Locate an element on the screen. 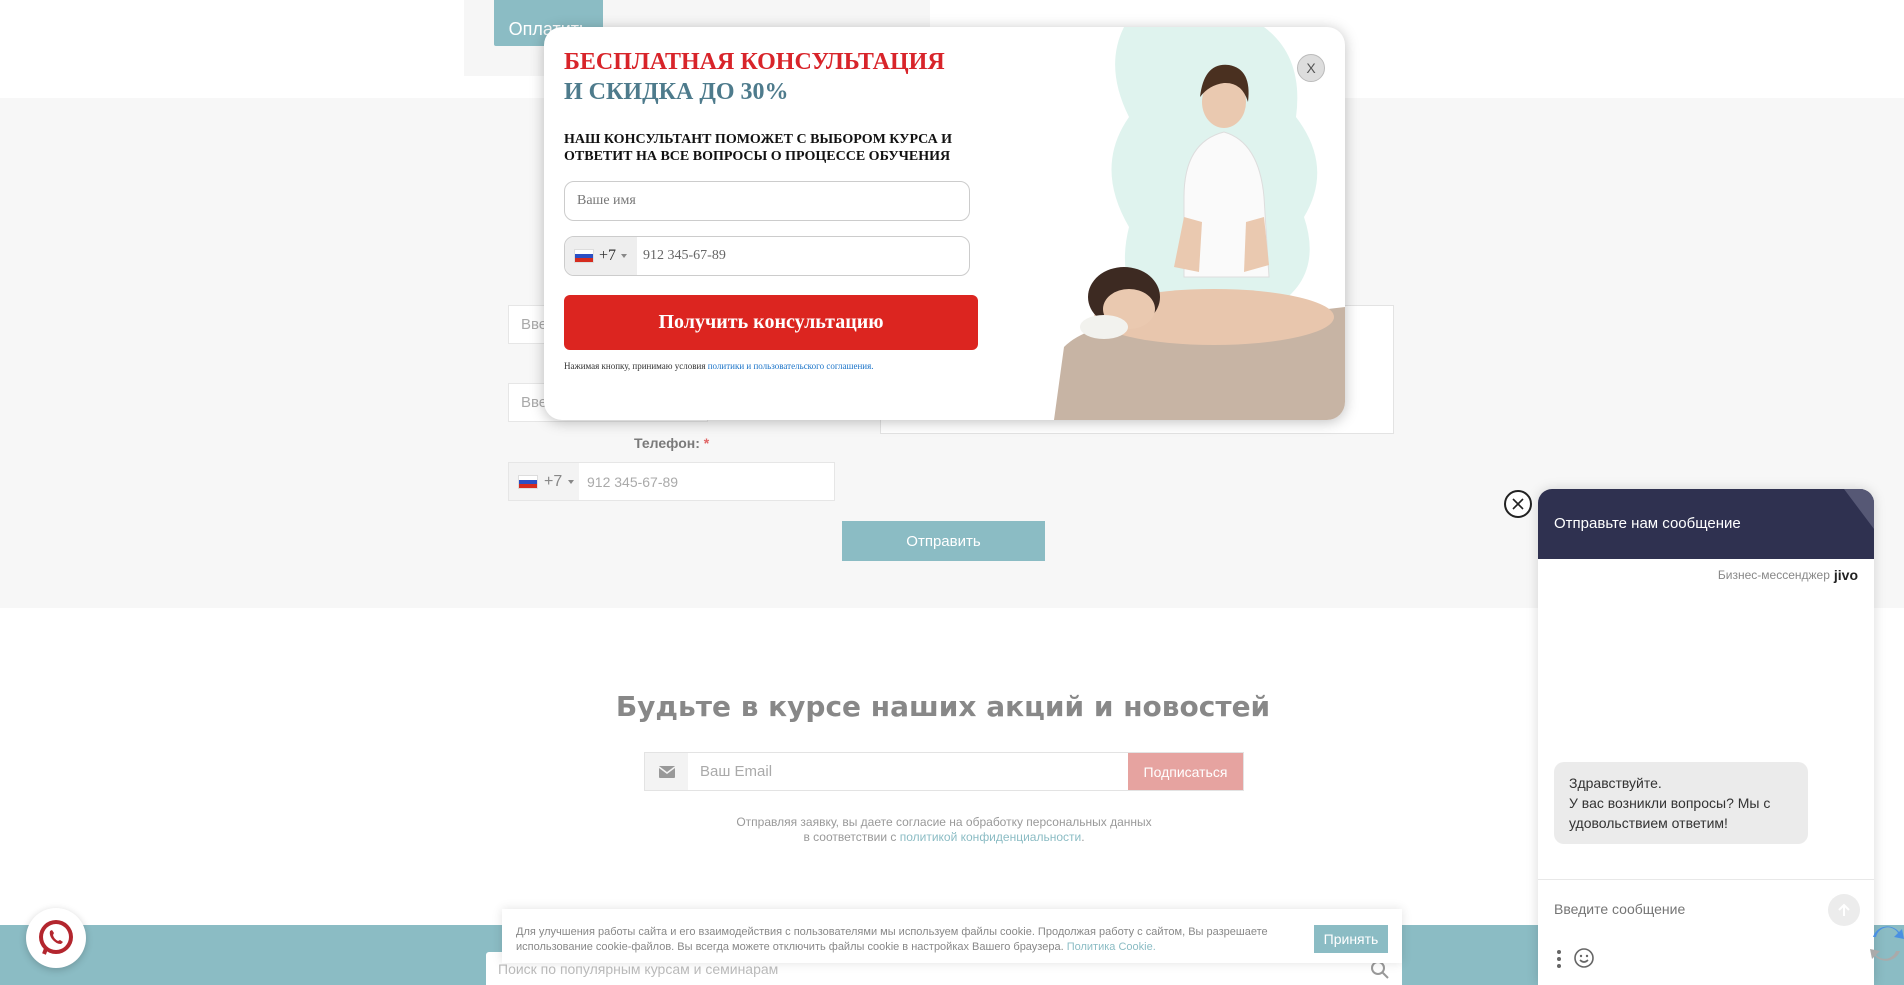  popup-title-line2: И СКИДКА ДО 30% is located at coordinates (676, 92).